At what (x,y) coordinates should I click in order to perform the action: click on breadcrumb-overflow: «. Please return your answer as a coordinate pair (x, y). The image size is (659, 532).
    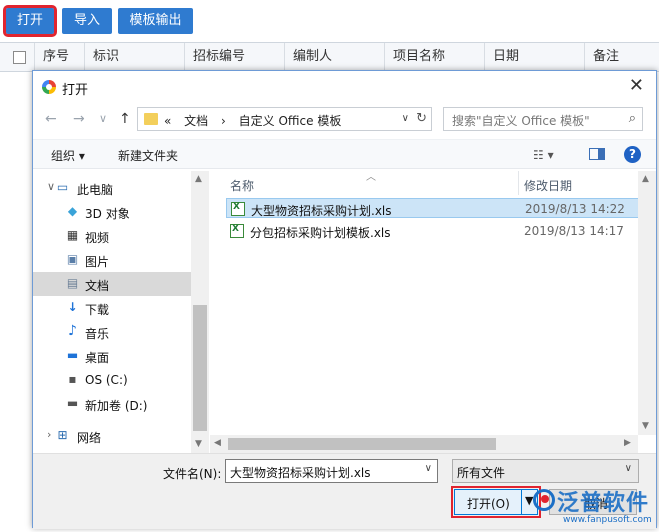
    Looking at the image, I should click on (167, 121).